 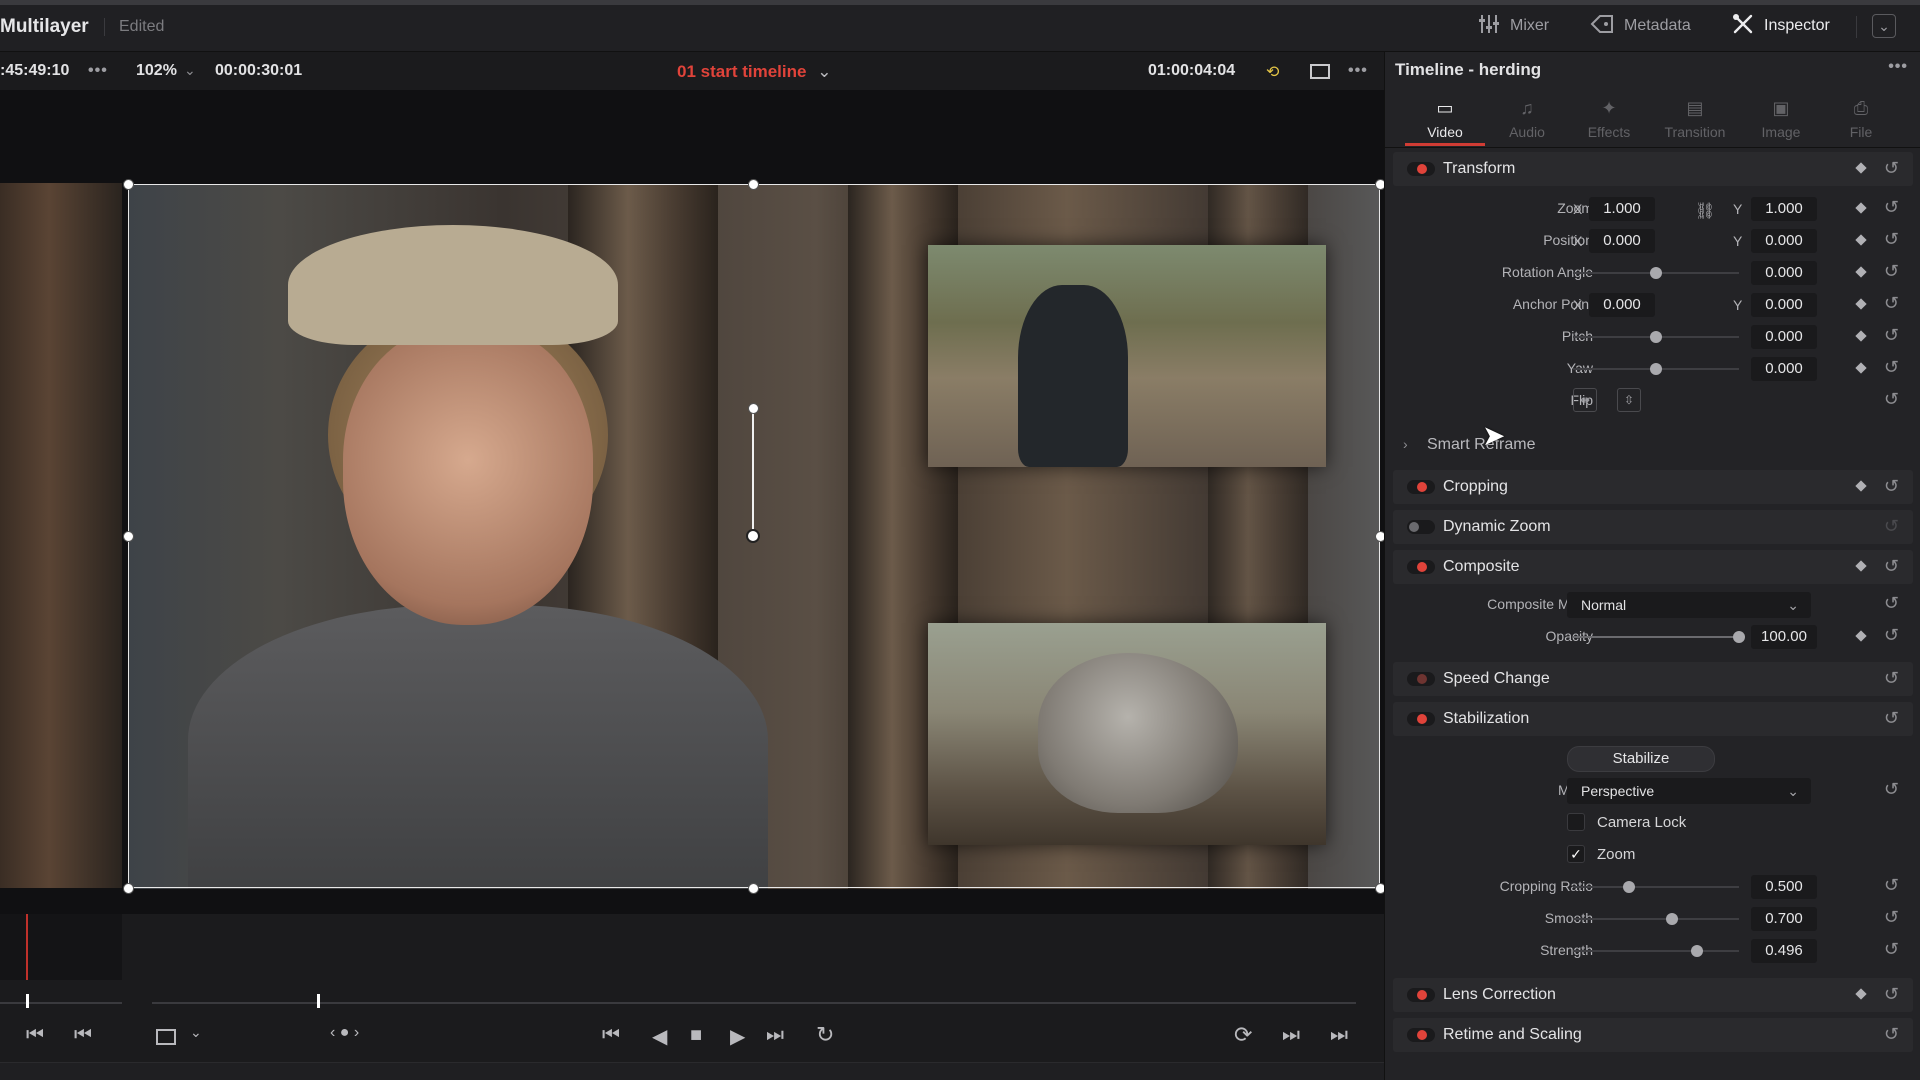 I want to click on composite-enable-toggle, so click(x=1421, y=567).